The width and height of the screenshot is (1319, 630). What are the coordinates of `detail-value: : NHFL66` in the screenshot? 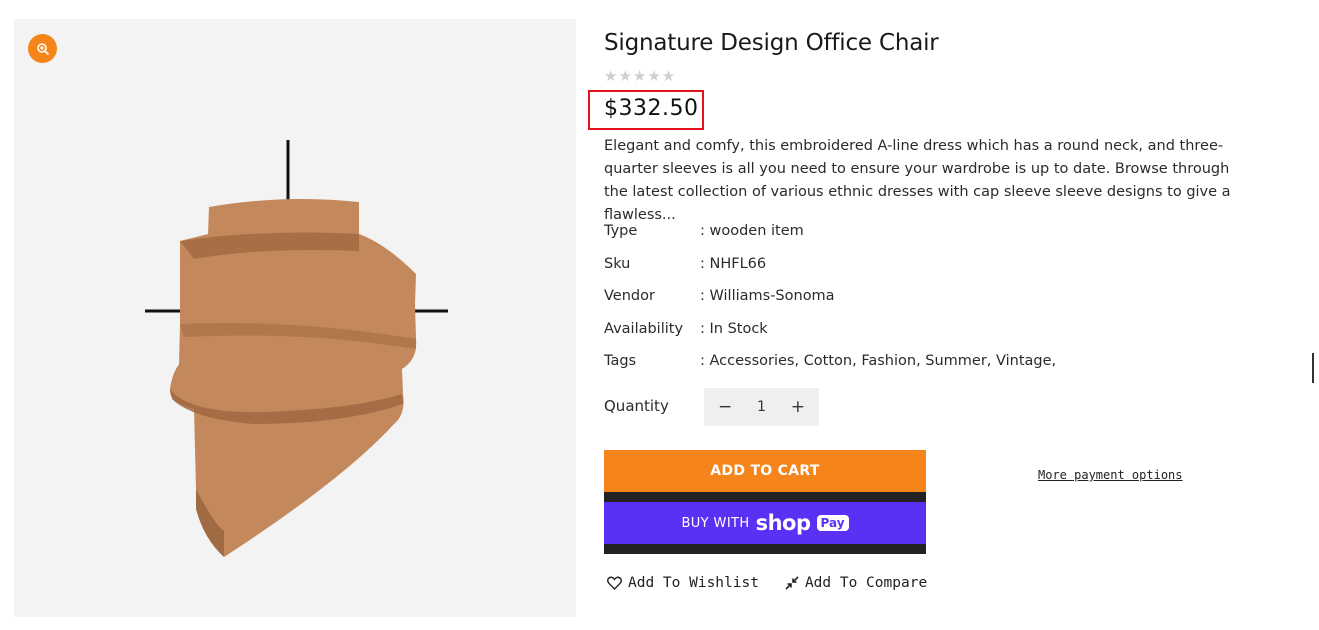 It's located at (733, 264).